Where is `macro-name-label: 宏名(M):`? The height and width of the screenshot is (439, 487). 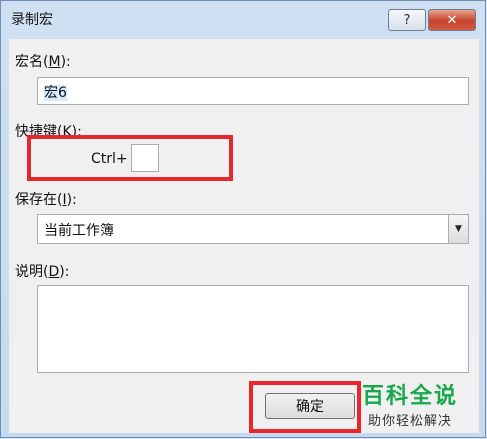 macro-name-label: 宏名(M): is located at coordinates (43, 62).